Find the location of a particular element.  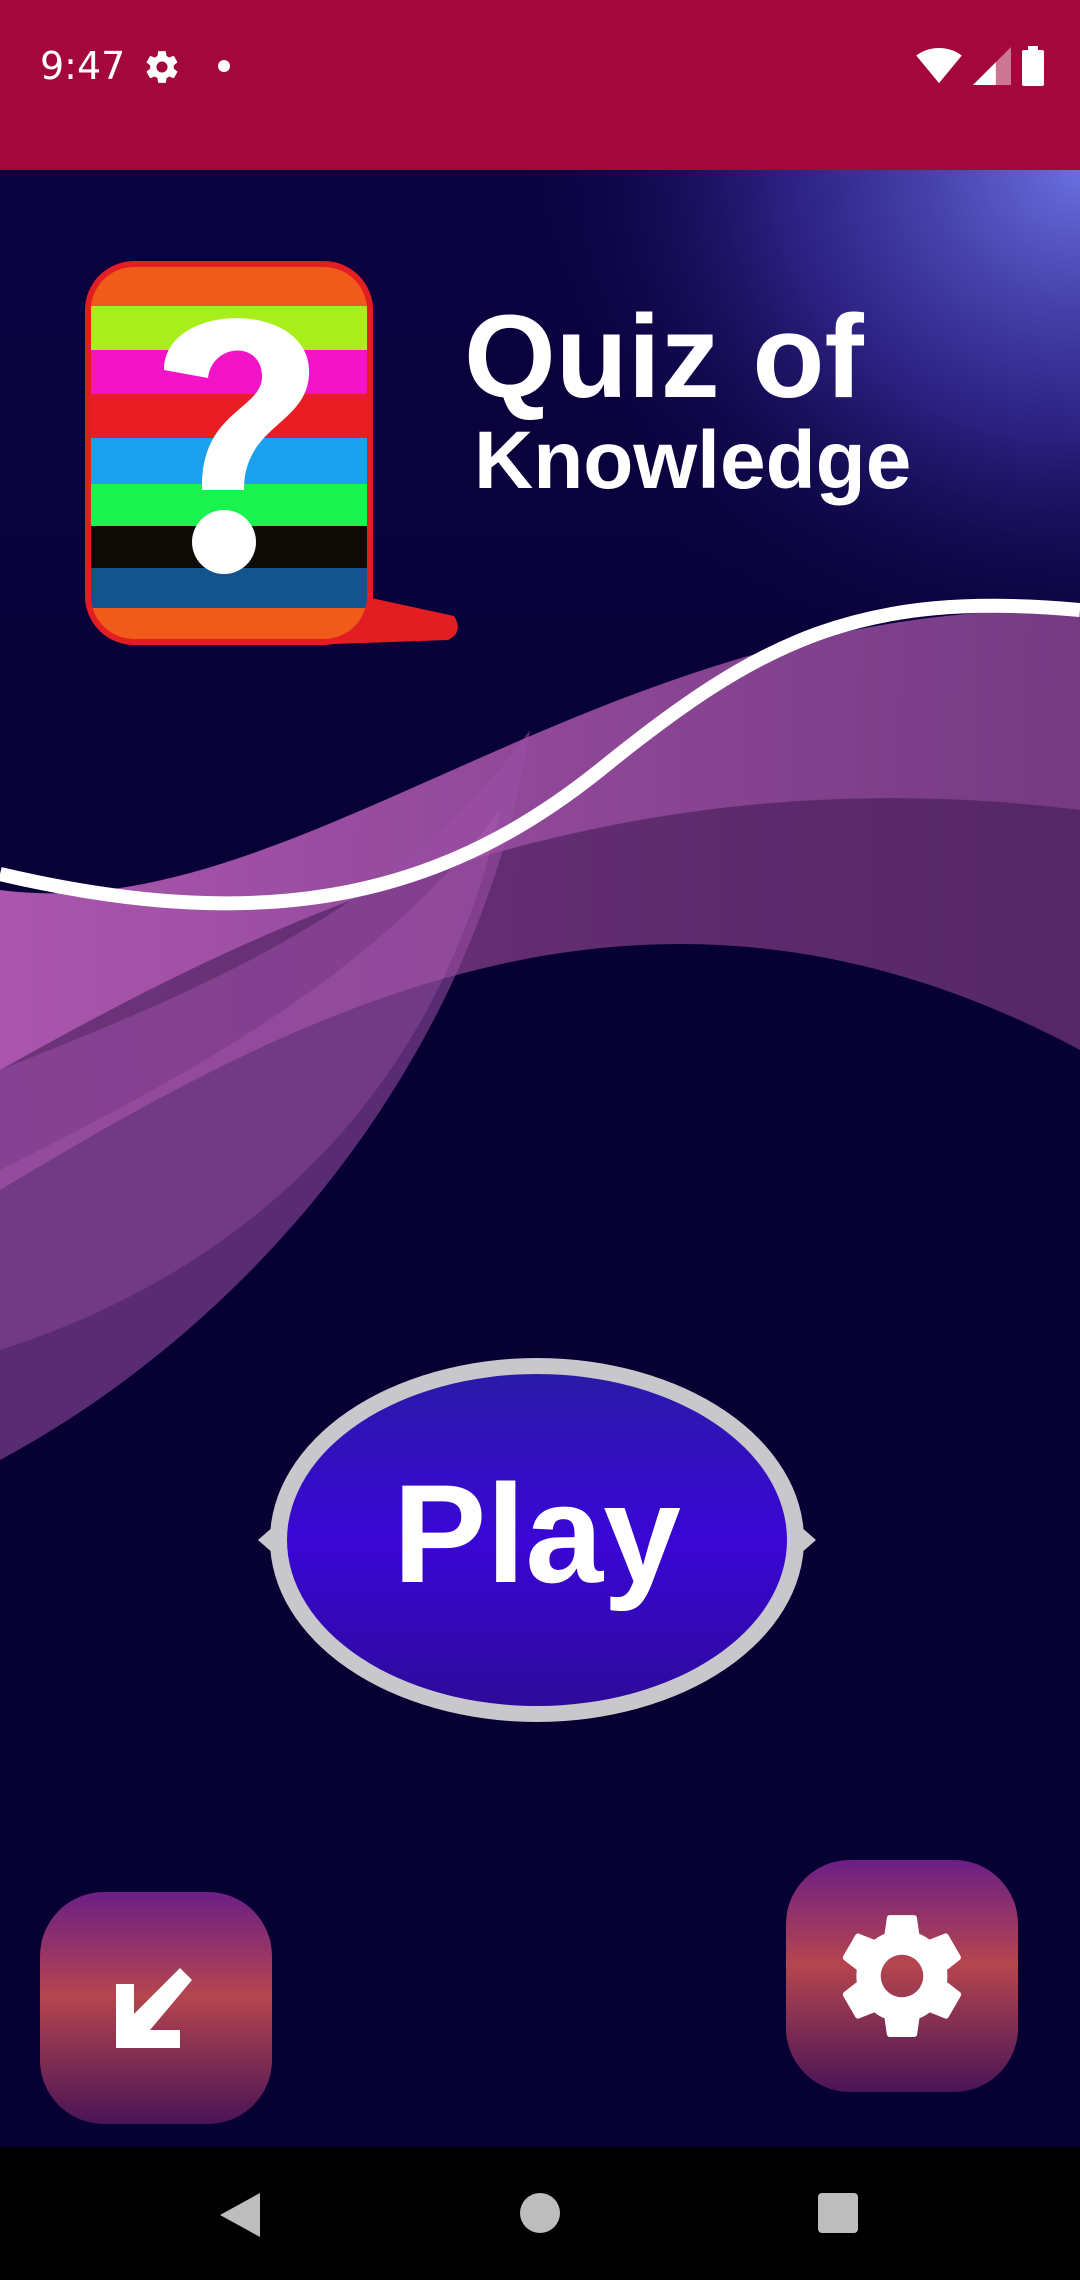

exit-button is located at coordinates (156, 2008).